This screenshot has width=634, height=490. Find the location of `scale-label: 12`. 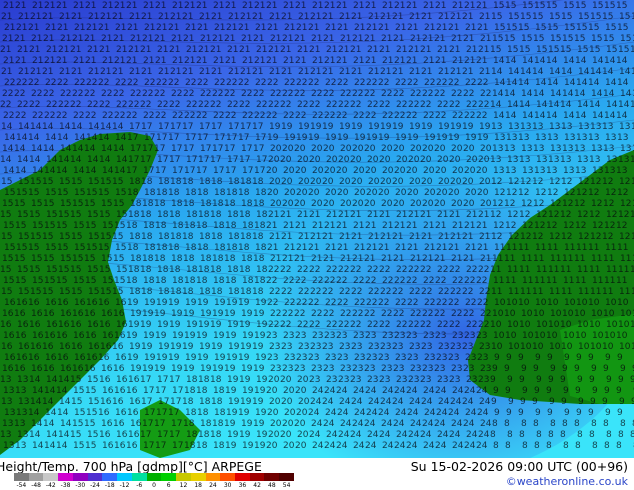

scale-label: 12 is located at coordinates (183, 485).